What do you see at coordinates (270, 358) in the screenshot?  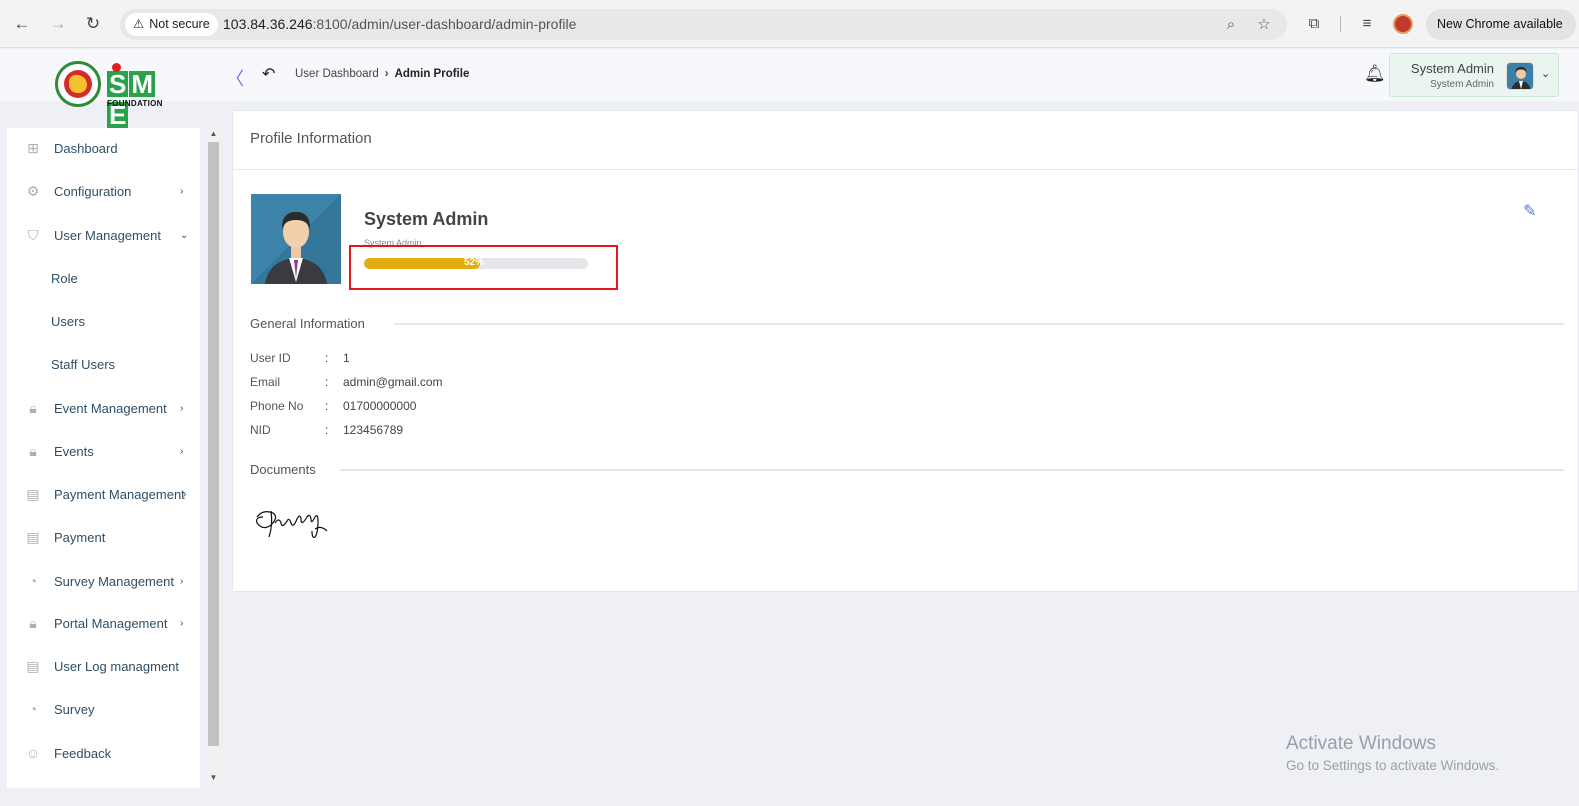 I see `info-key: User ID` at bounding box center [270, 358].